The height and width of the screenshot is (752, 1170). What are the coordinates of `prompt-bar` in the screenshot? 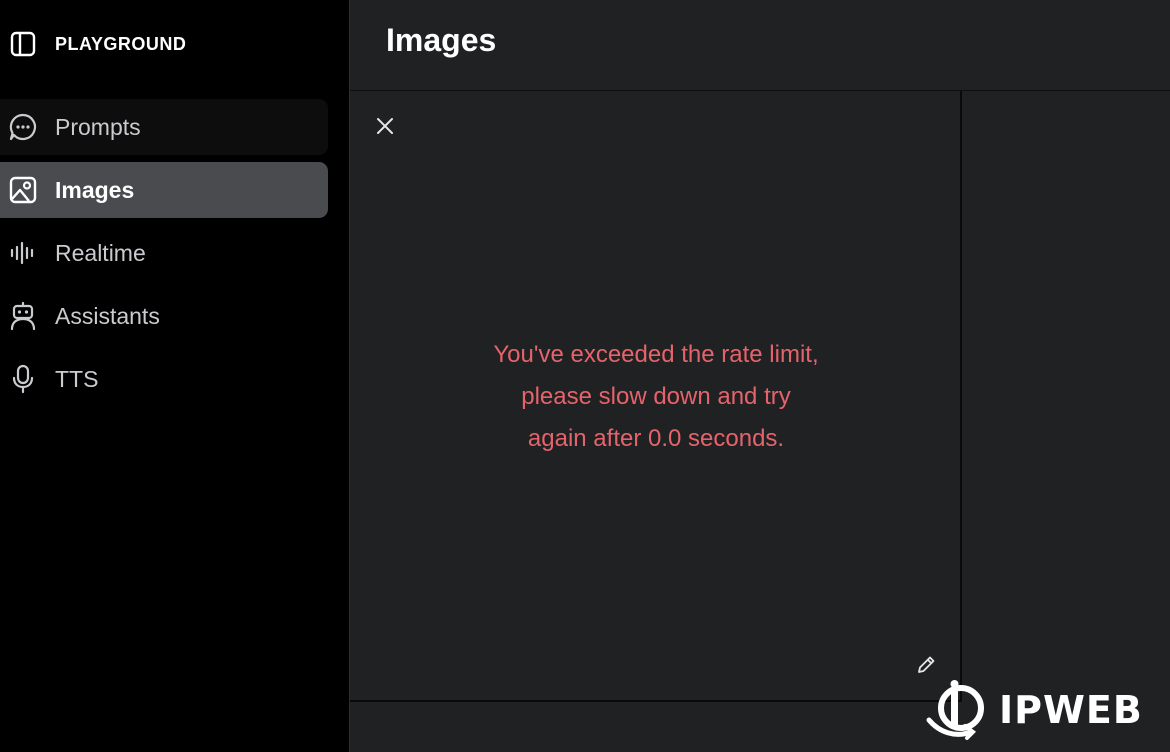 It's located at (656, 728).